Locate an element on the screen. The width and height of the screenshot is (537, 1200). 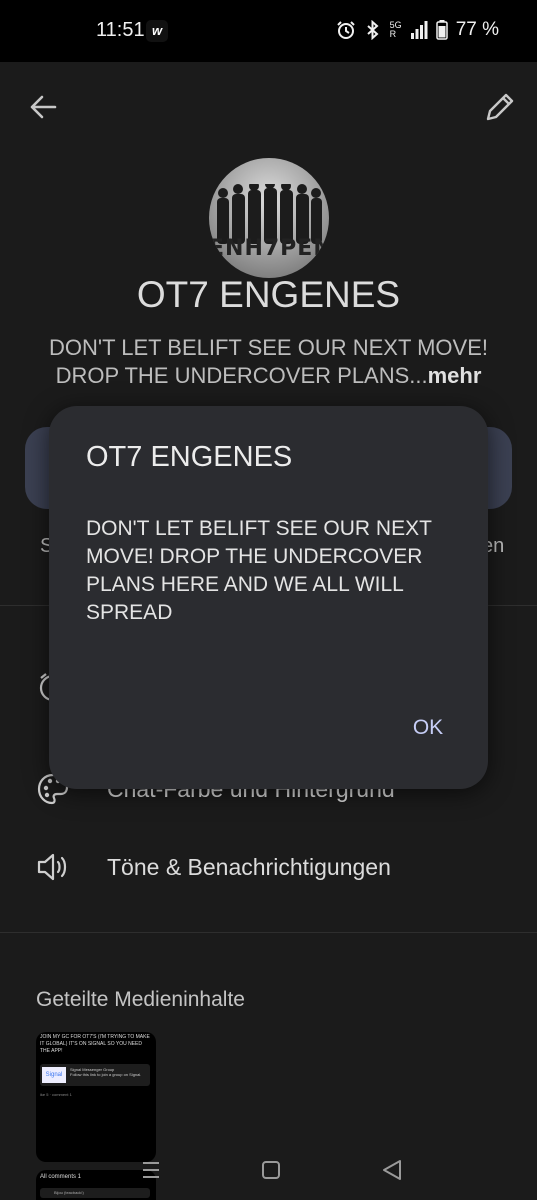
sounds-notifications-row: Töne & Benachrichtigungen is located at coordinates (268, 866).